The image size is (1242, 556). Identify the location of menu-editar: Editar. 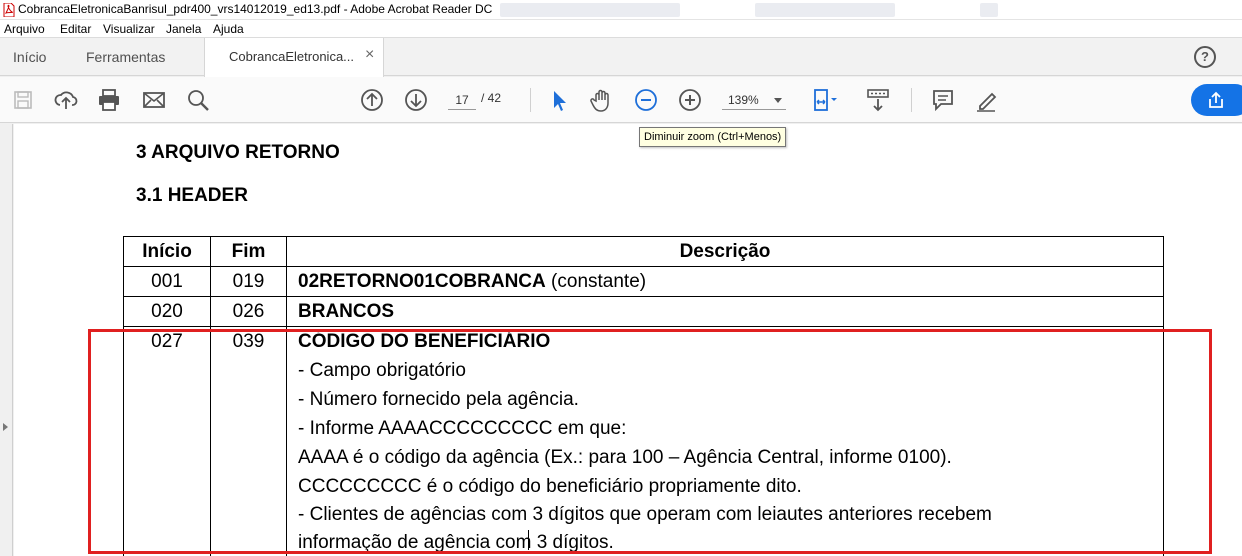
(75, 29).